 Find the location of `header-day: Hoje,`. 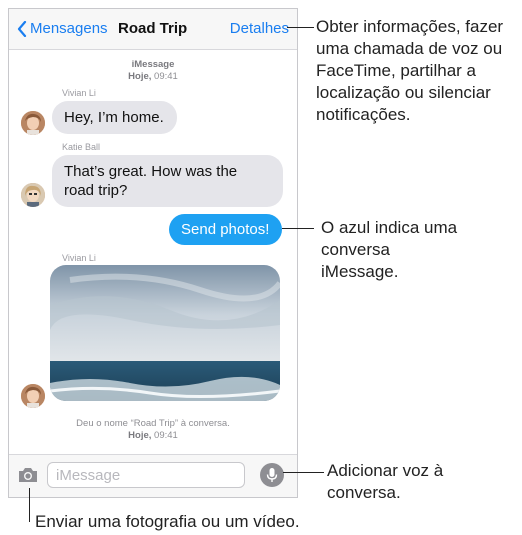

header-day: Hoje, is located at coordinates (140, 76).